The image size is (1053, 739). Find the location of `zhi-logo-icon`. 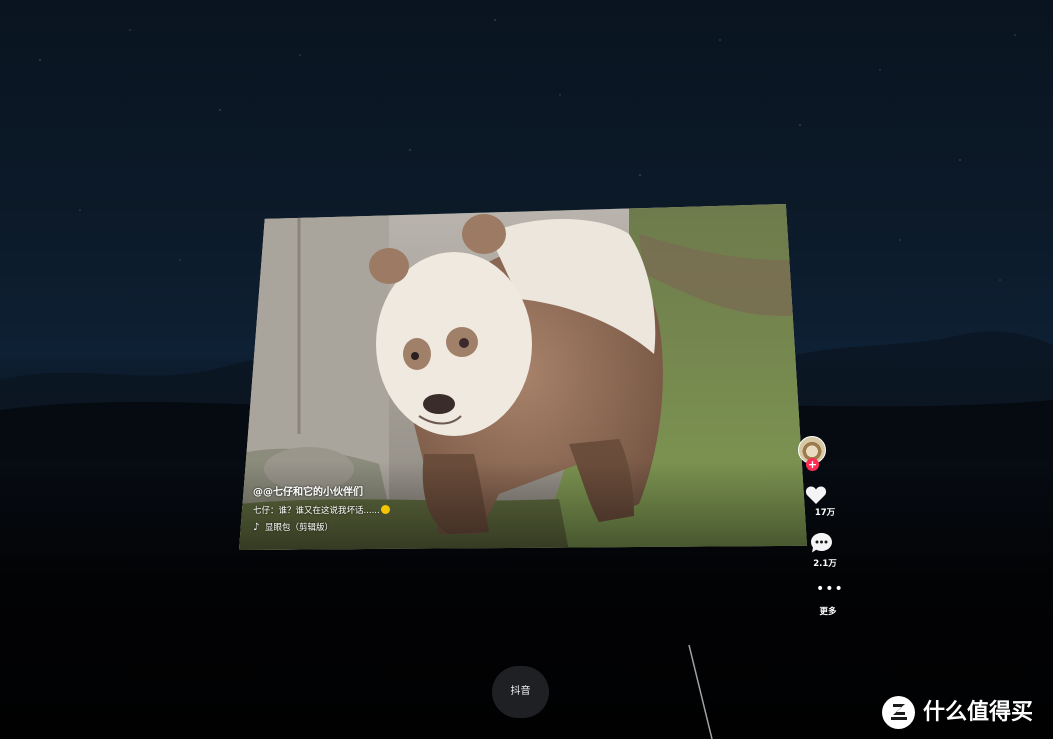

zhi-logo-icon is located at coordinates (898, 712).